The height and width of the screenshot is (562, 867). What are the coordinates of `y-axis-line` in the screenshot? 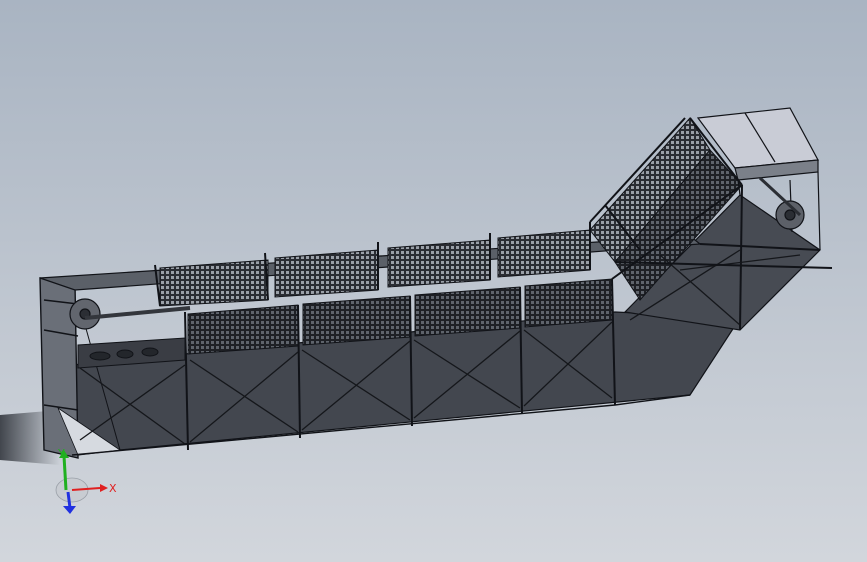 It's located at (65, 473).